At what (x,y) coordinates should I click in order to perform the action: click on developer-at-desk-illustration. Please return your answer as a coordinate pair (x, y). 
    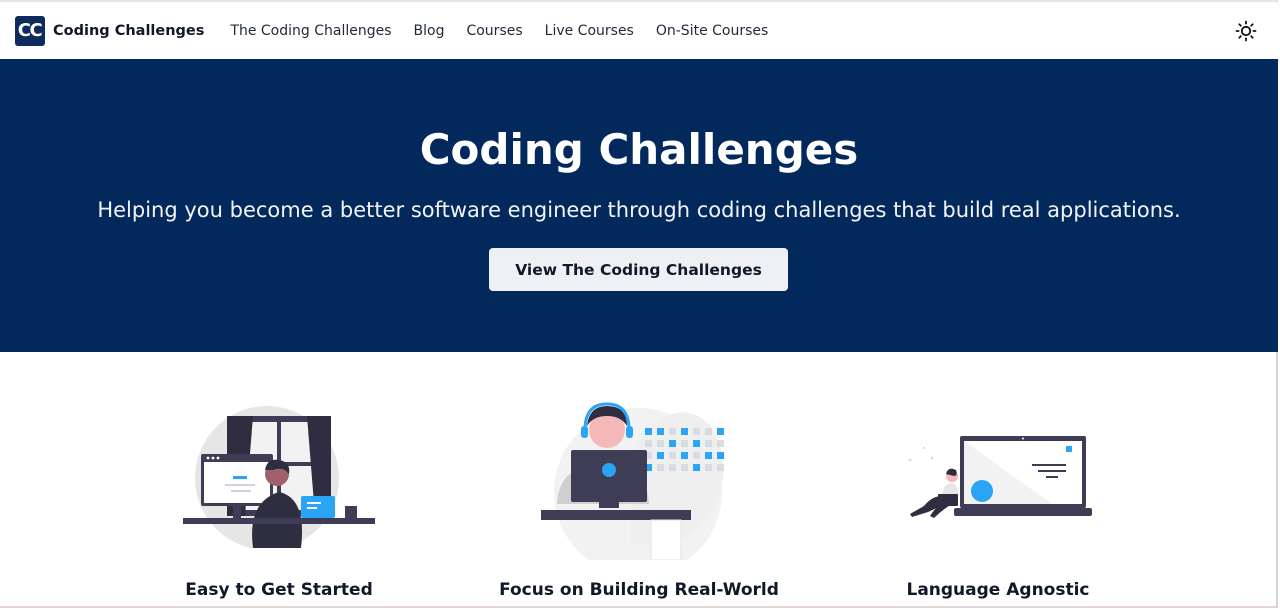
    Looking at the image, I should click on (279, 477).